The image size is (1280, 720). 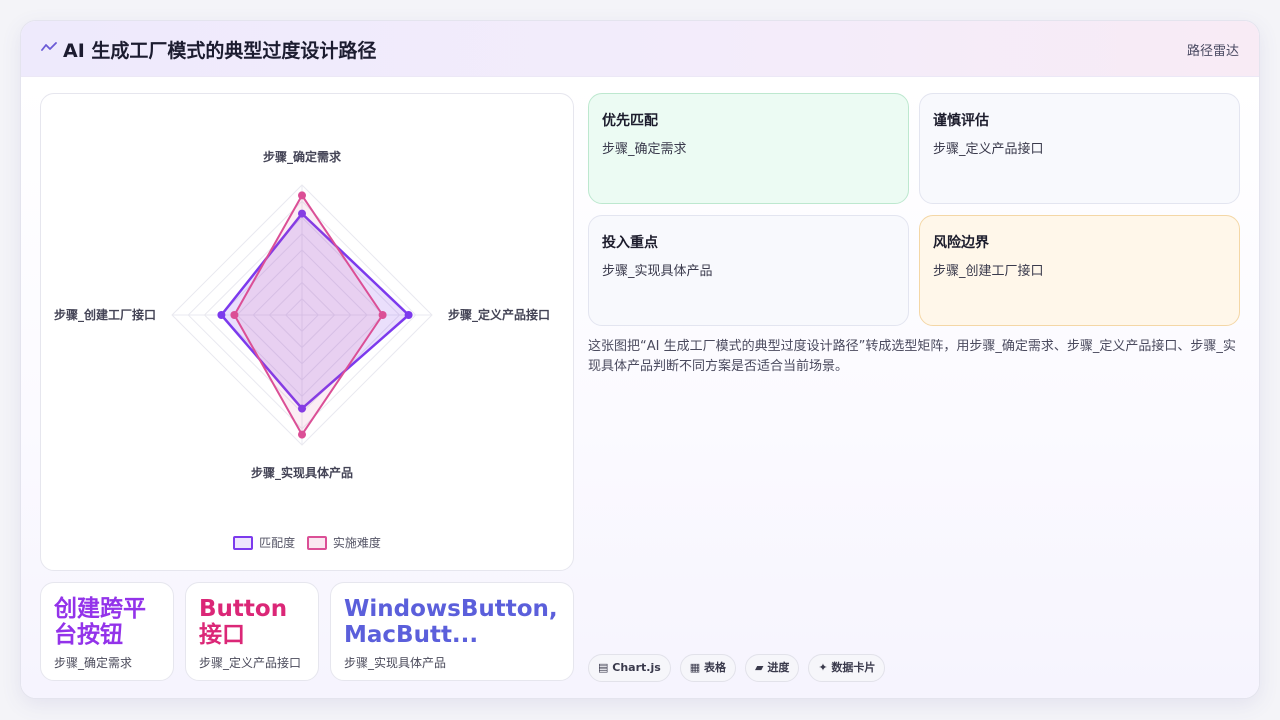 I want to click on chart-legend: 匹配度 实施难度, so click(x=307, y=543).